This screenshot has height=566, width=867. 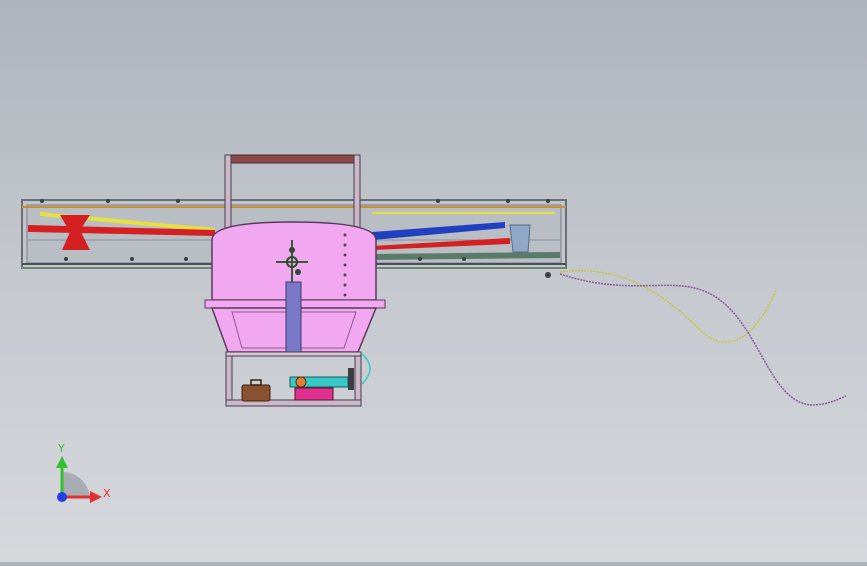 What do you see at coordinates (62, 462) in the screenshot?
I see `y-axis-arrow-icon` at bounding box center [62, 462].